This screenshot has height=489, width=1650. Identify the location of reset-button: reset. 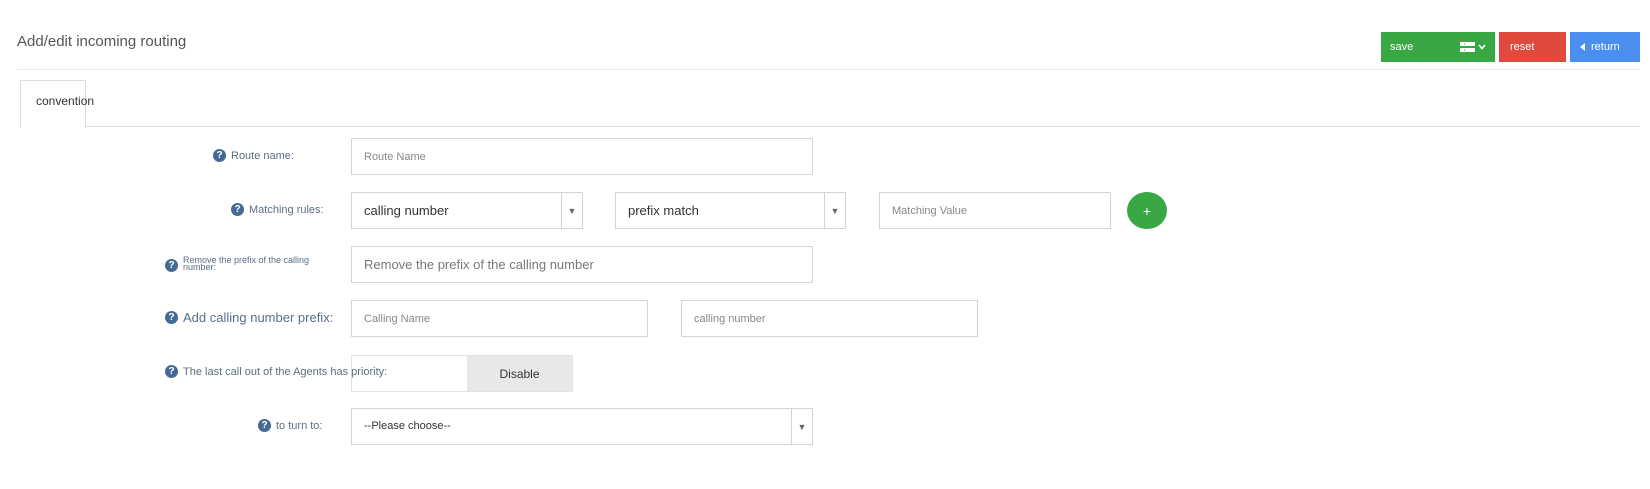
(1532, 47).